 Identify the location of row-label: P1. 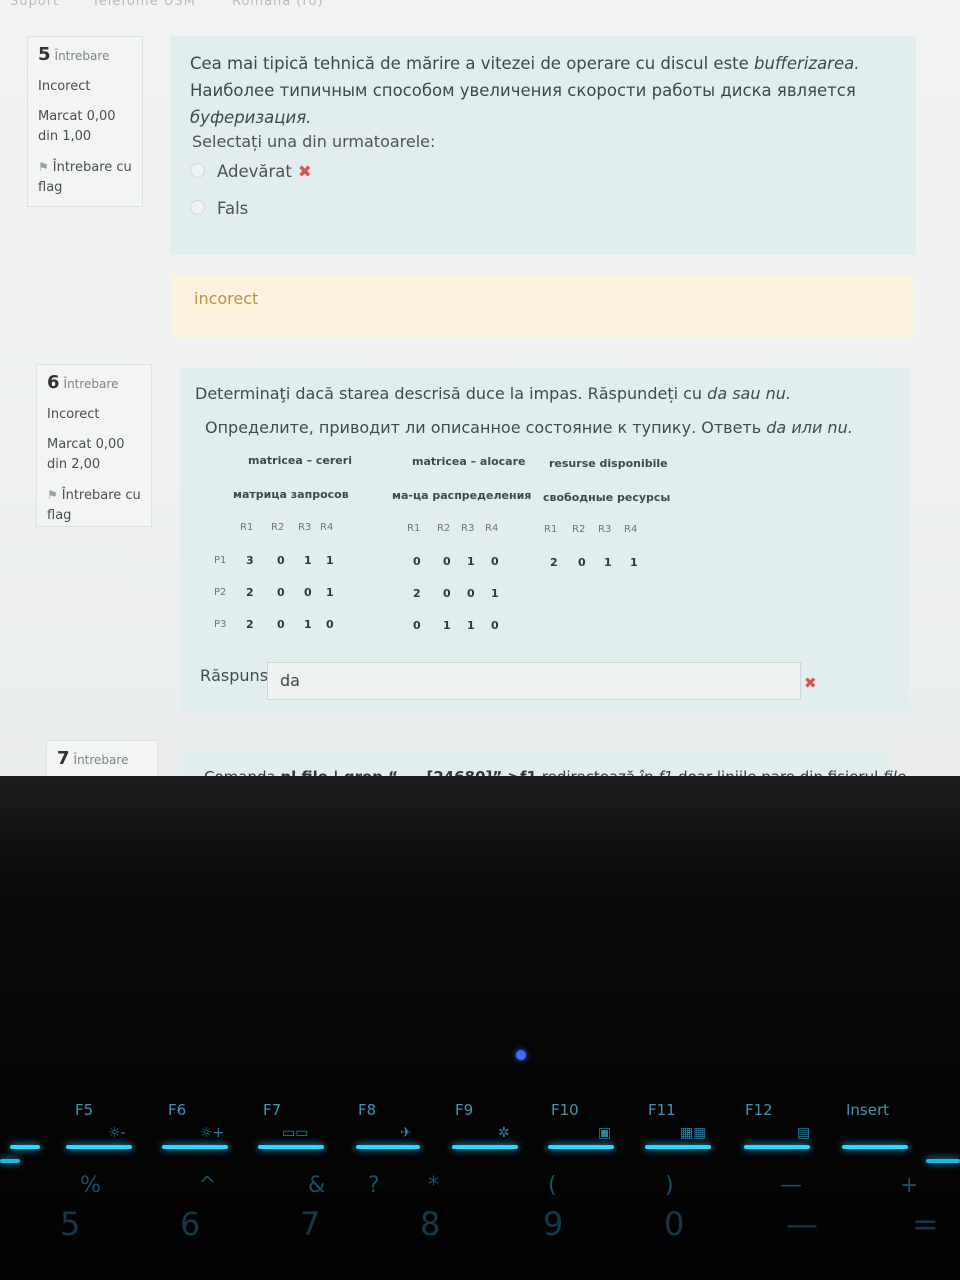
(220, 560).